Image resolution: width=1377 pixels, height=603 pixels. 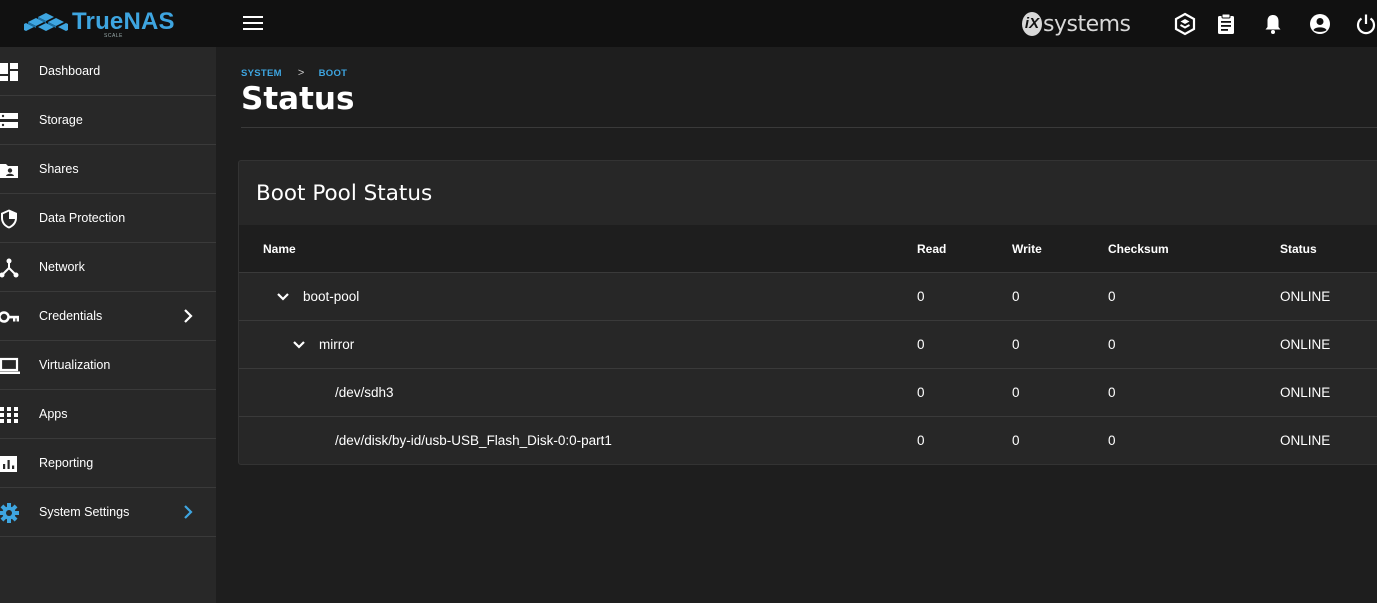 What do you see at coordinates (108, 267) in the screenshot?
I see `sidebar-item-network: Network` at bounding box center [108, 267].